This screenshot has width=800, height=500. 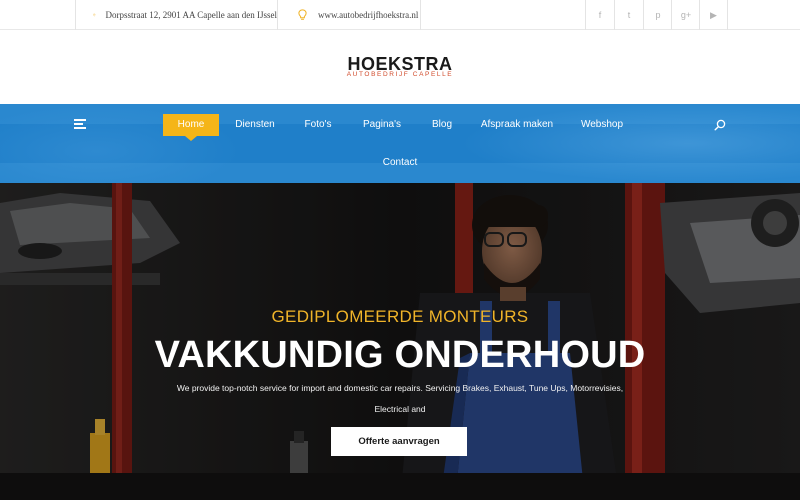 What do you see at coordinates (255, 125) in the screenshot?
I see `nav-item-diensten: Diensten` at bounding box center [255, 125].